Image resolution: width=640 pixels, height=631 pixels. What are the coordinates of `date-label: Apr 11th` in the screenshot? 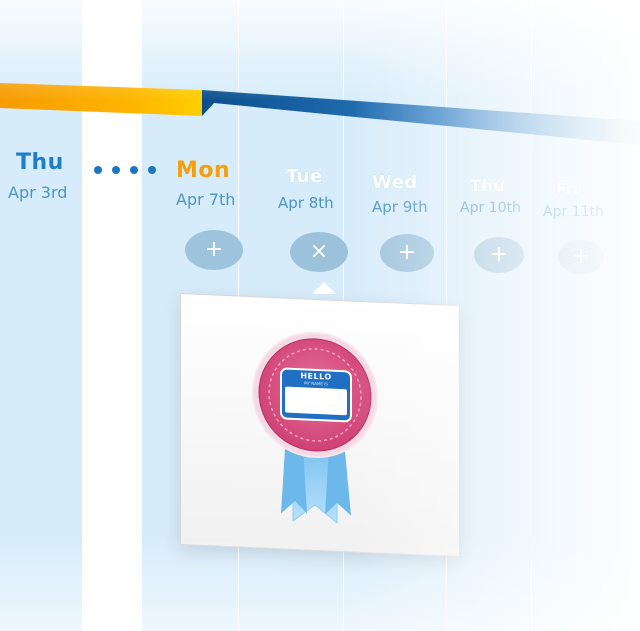 It's located at (573, 212).